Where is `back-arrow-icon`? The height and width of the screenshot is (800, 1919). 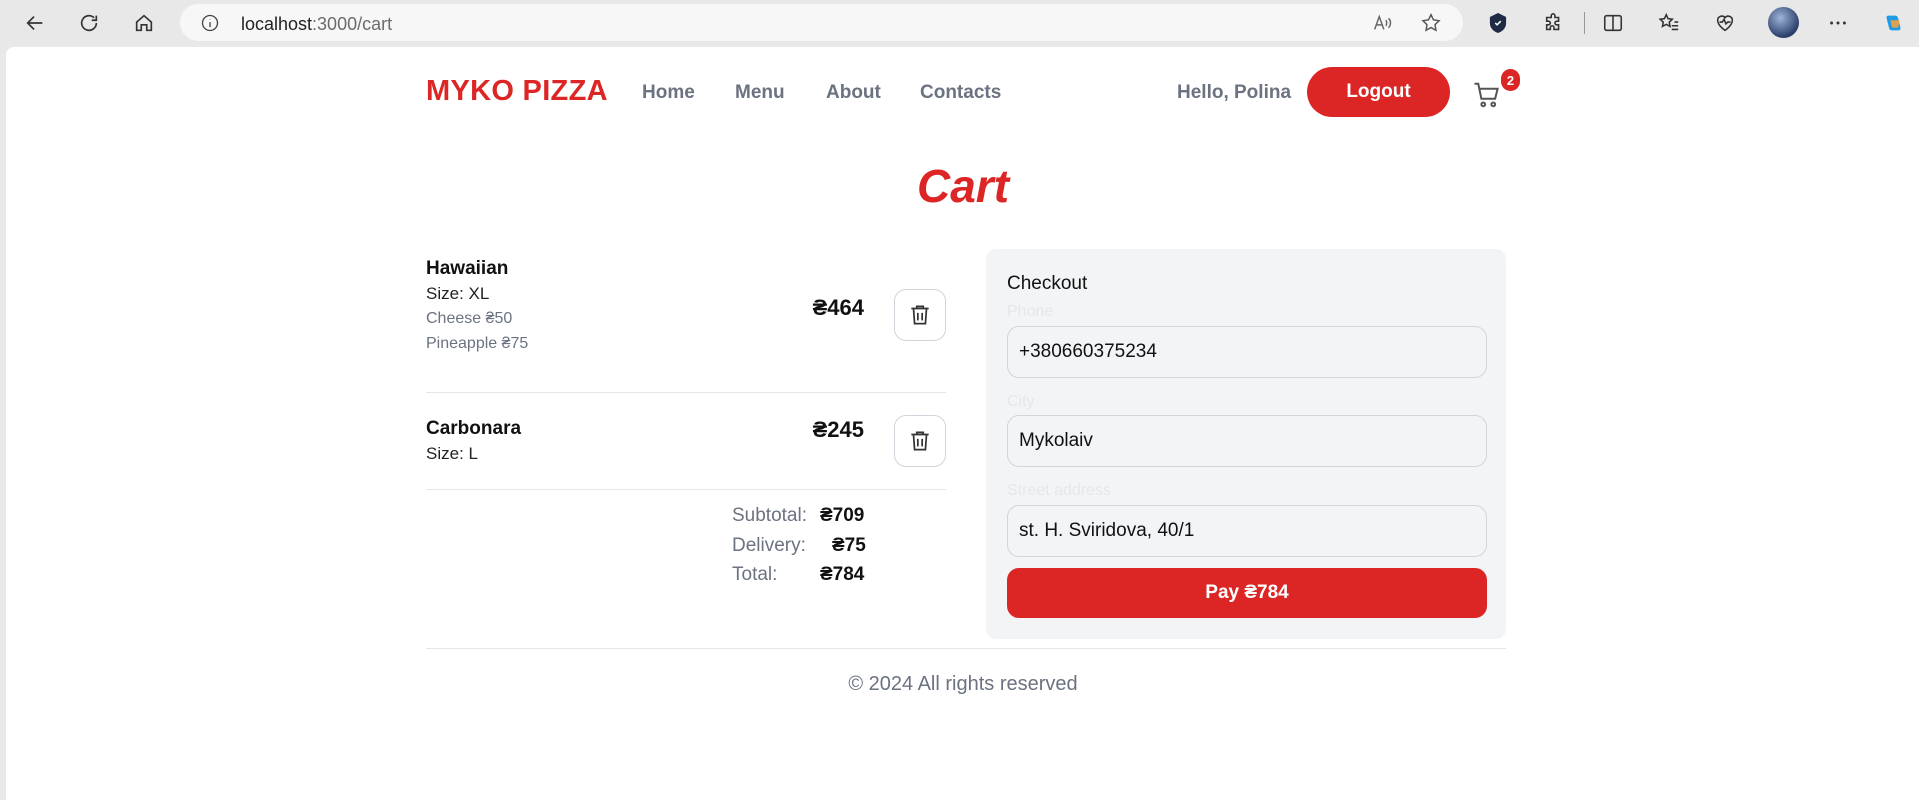
back-arrow-icon is located at coordinates (34, 23).